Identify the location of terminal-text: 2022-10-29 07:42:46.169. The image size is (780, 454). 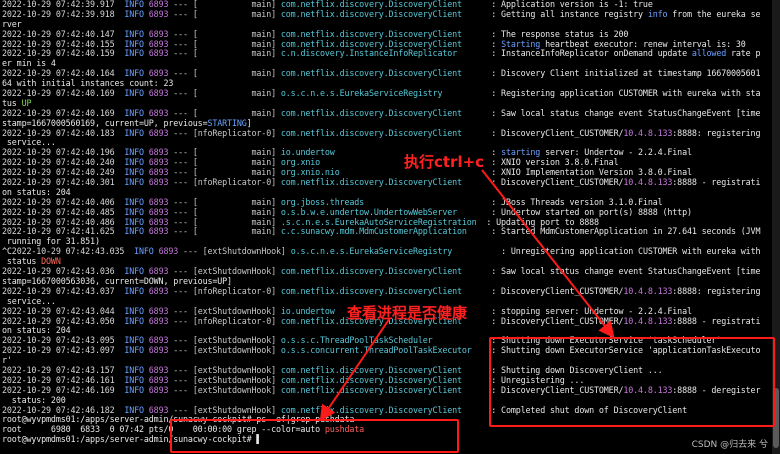
(63, 389).